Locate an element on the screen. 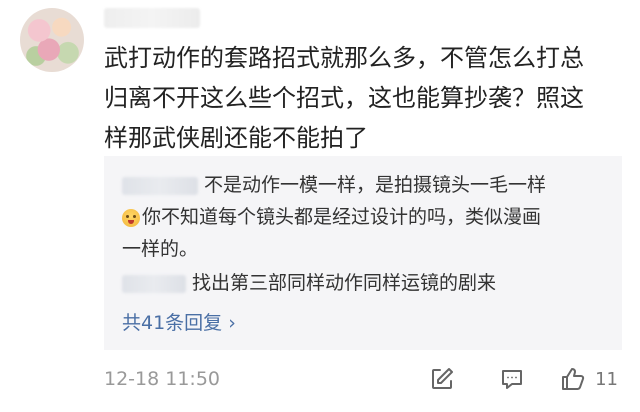  reply-text: 找出第三部同样动作同样运镜的剧来 is located at coordinates (344, 283).